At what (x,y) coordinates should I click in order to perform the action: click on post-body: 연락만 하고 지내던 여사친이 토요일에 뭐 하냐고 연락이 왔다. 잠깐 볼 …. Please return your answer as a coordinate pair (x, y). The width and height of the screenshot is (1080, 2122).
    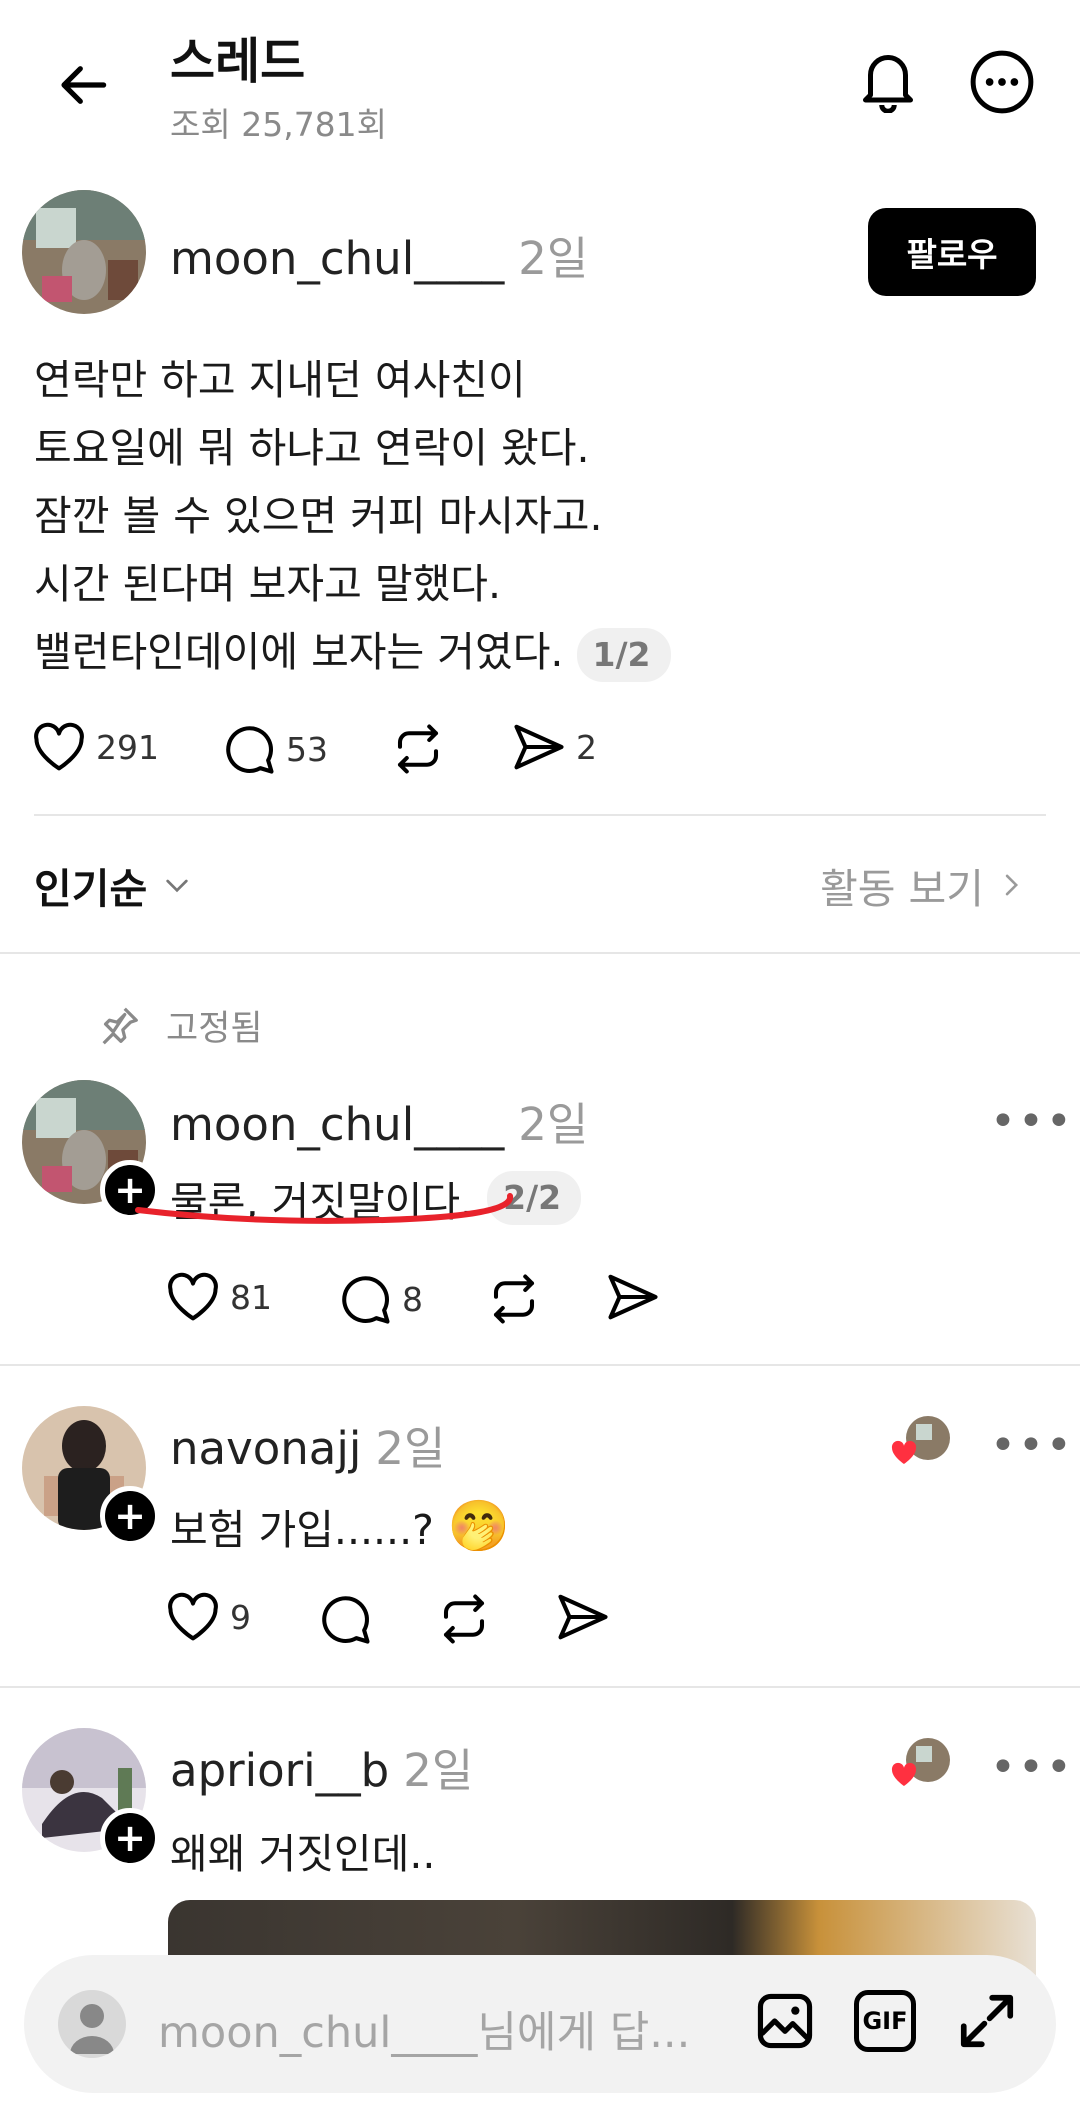
    Looking at the image, I should click on (534, 516).